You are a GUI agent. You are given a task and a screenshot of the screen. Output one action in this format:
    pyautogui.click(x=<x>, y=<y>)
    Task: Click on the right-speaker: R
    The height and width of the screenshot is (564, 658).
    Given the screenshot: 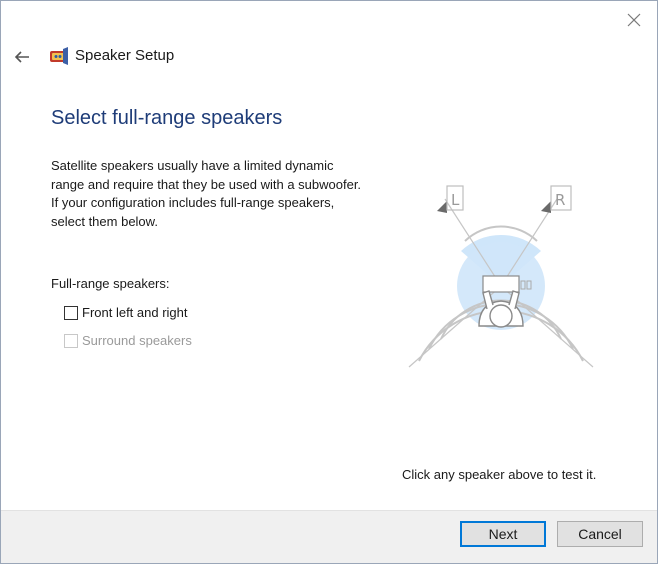 What is the action you would take?
    pyautogui.click(x=556, y=199)
    